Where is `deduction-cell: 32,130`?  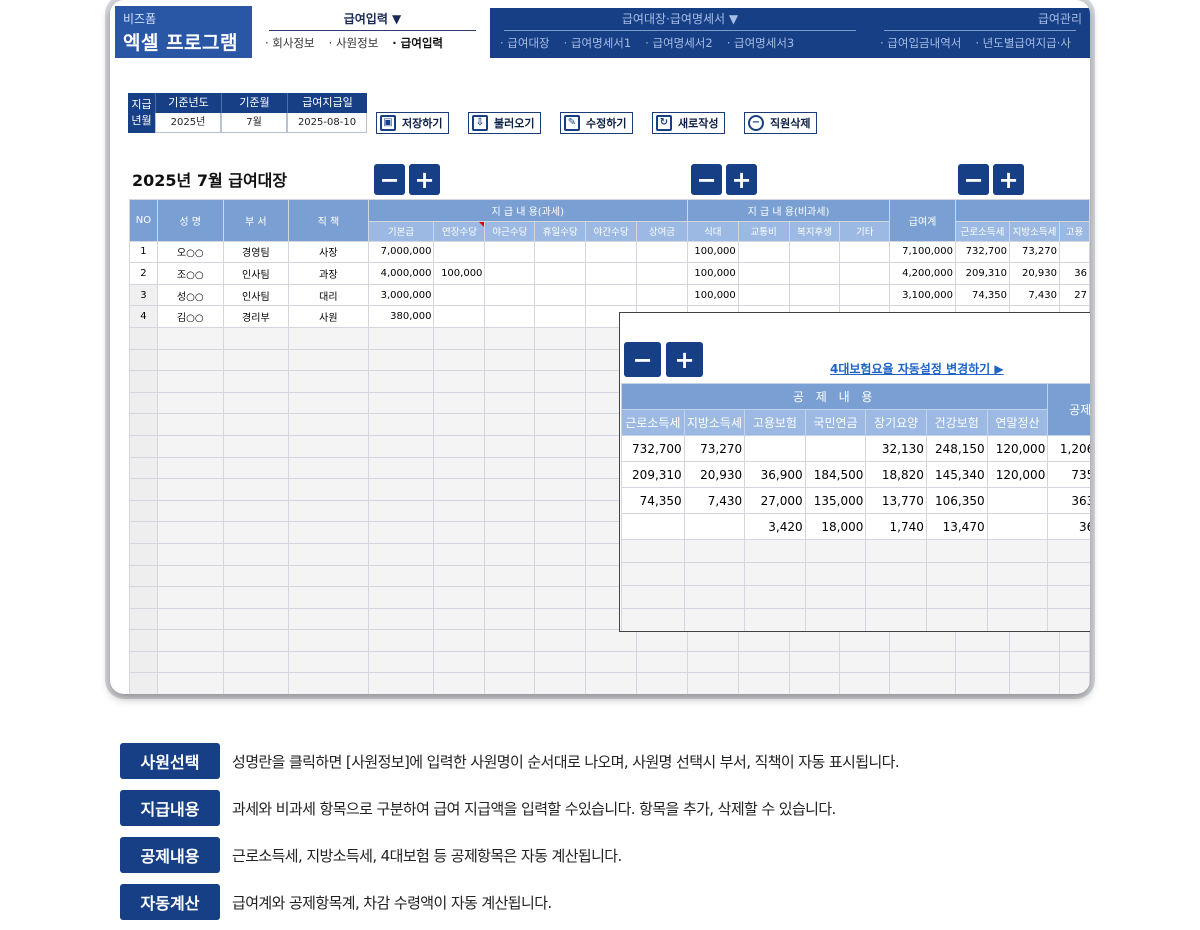
deduction-cell: 32,130 is located at coordinates (896, 448).